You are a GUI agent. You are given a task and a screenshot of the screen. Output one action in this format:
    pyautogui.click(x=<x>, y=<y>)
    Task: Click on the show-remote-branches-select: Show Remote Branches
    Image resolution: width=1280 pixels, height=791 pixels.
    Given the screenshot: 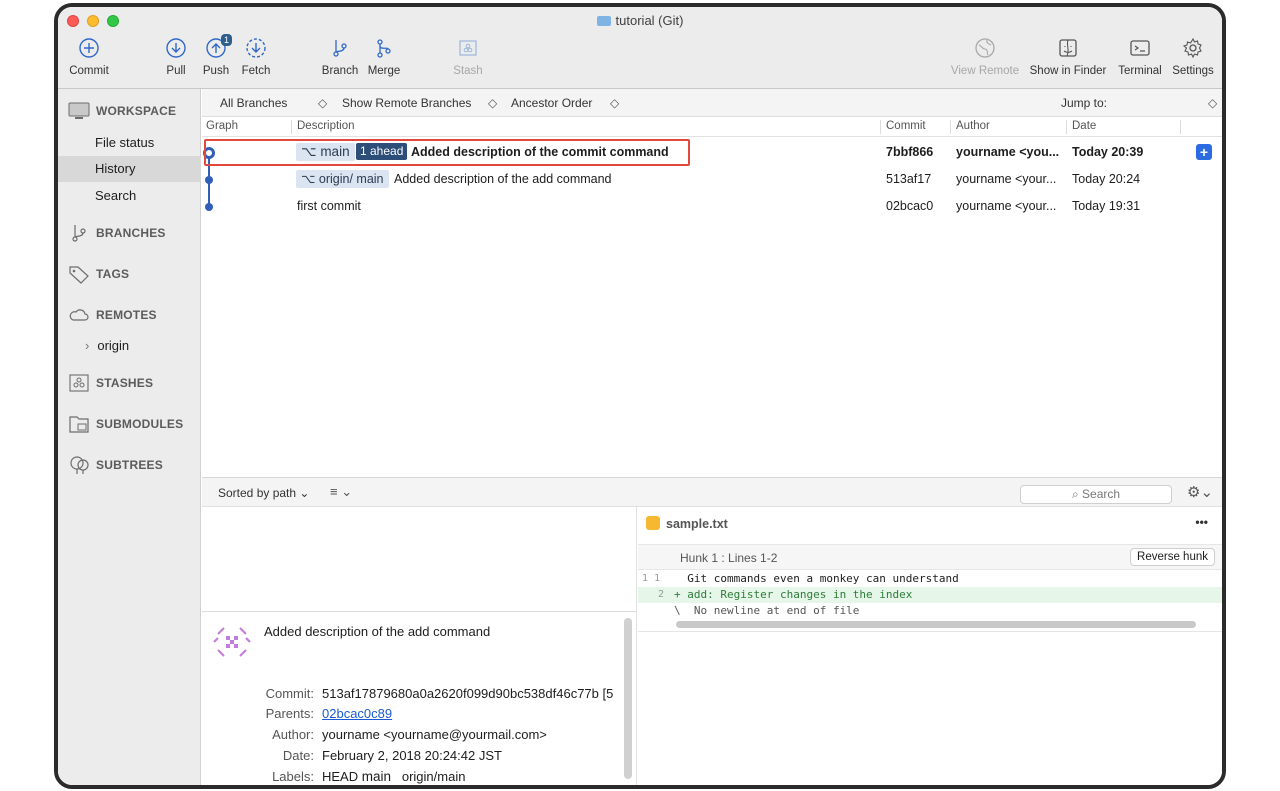 What is the action you would take?
    pyautogui.click(x=406, y=103)
    